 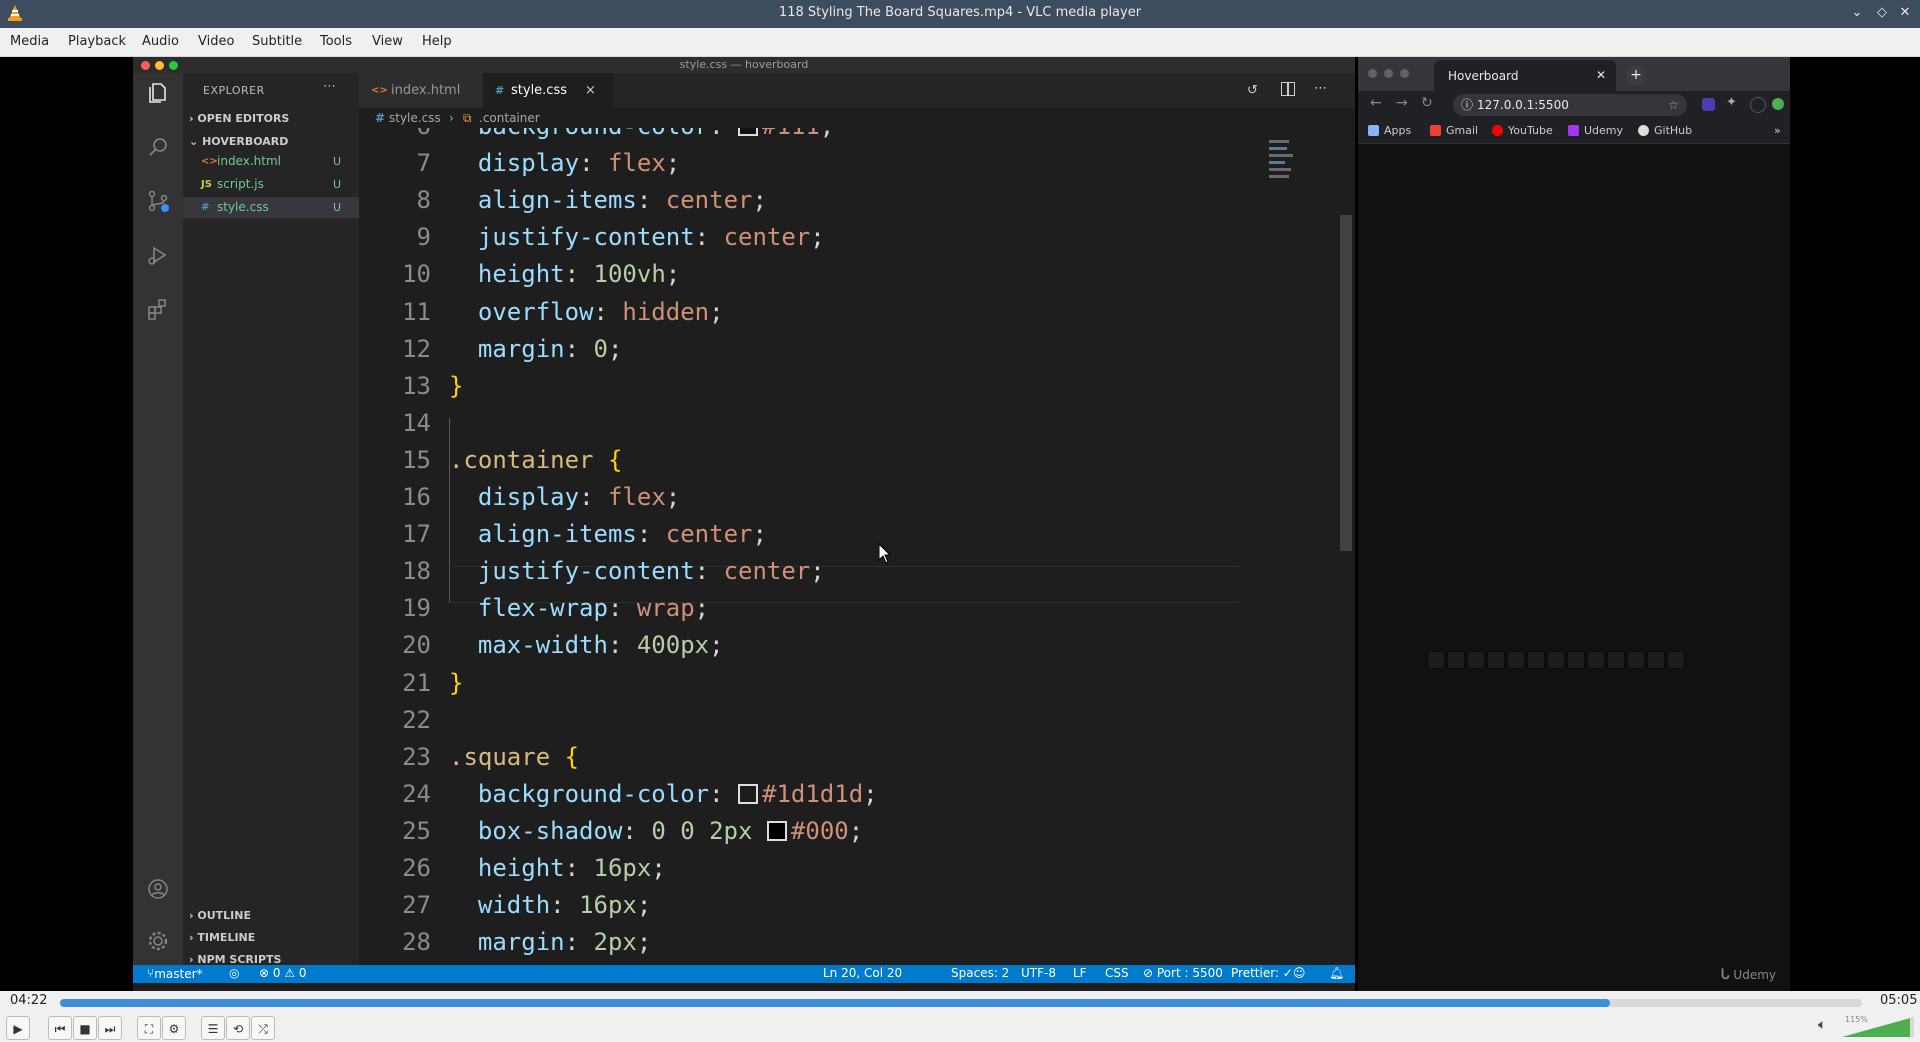 What do you see at coordinates (271, 161) in the screenshot?
I see `file-index-html: <> index.html U` at bounding box center [271, 161].